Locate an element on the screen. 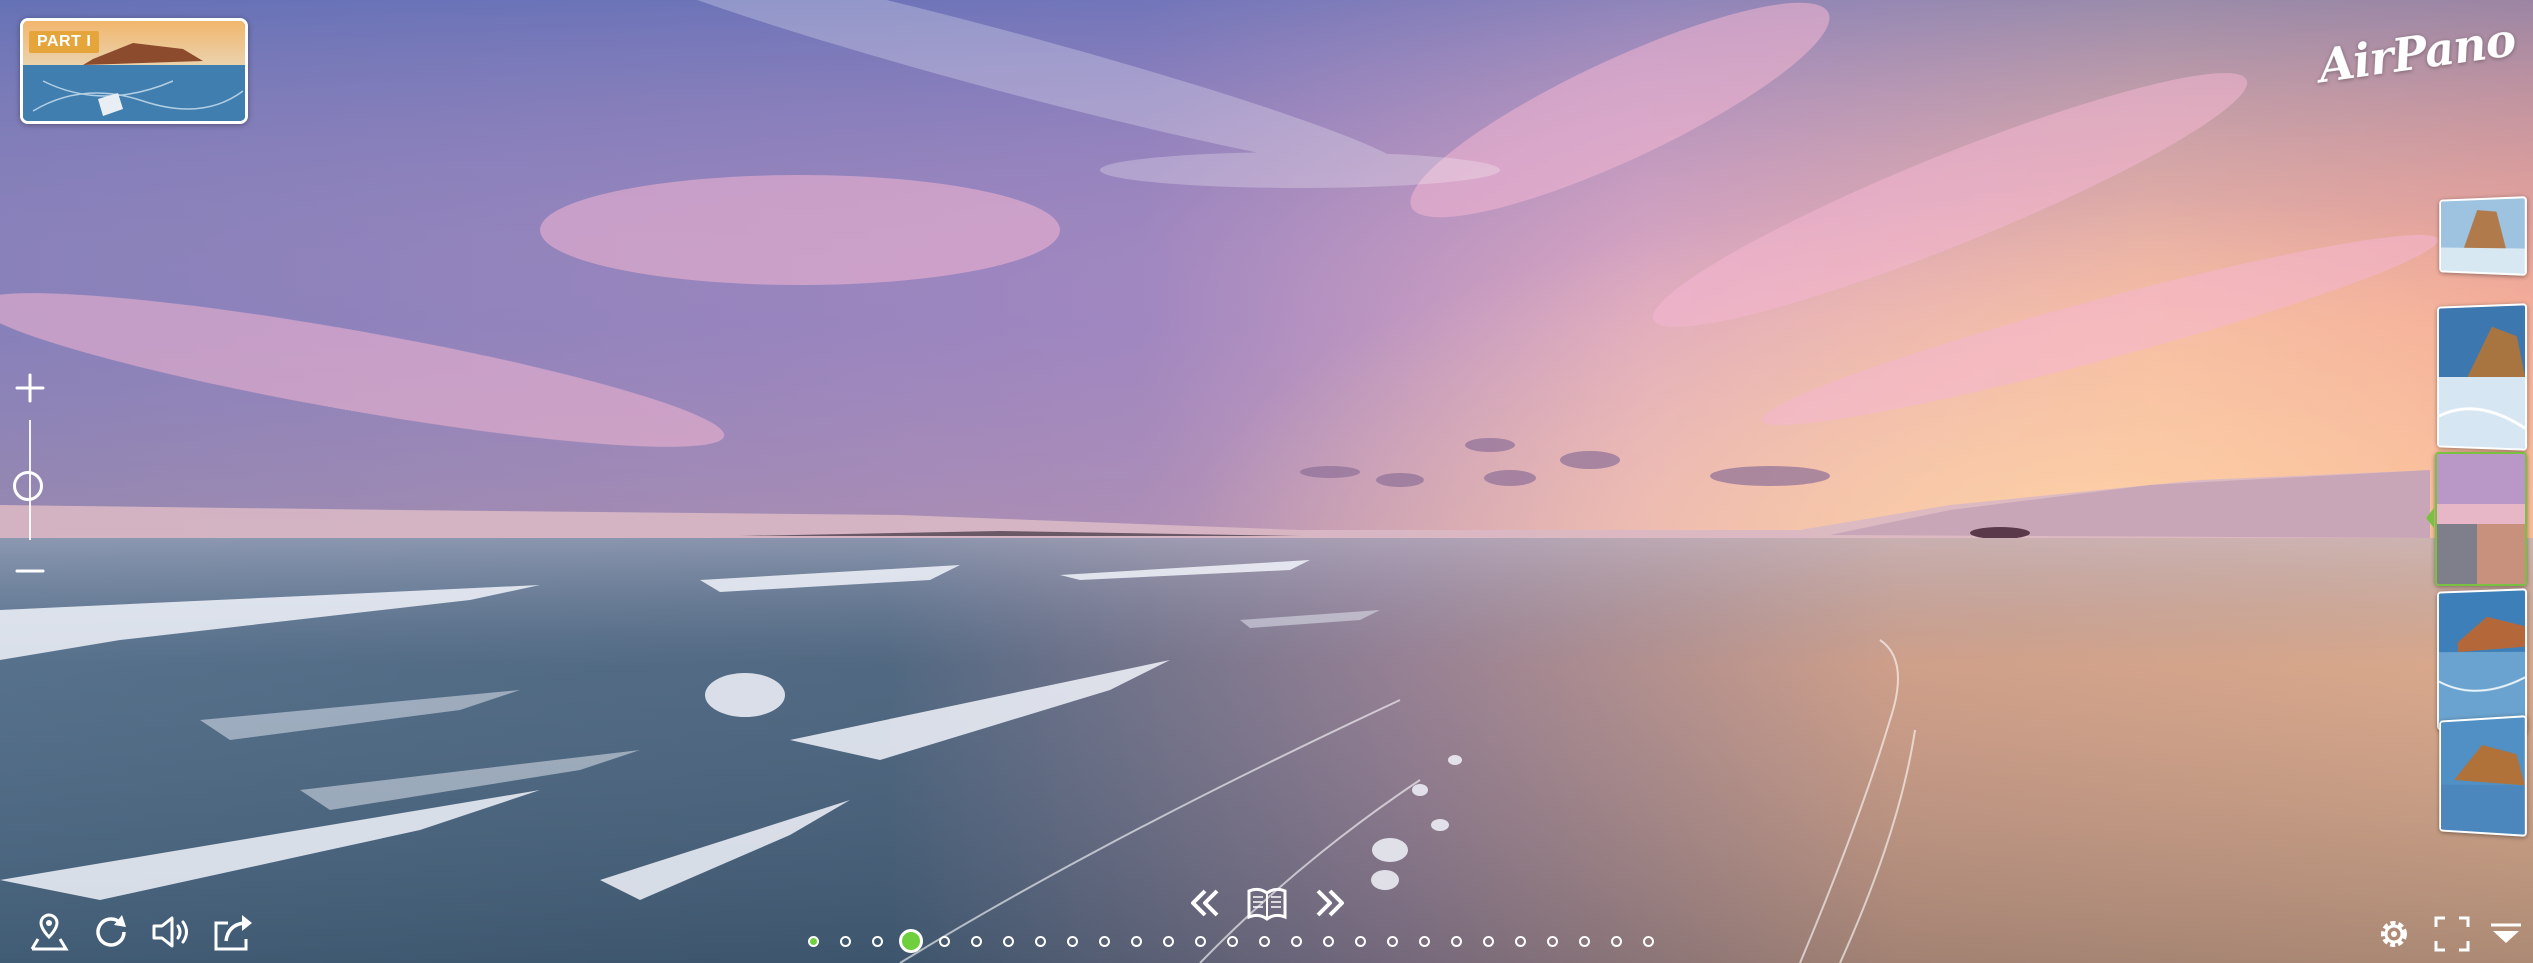 The height and width of the screenshot is (963, 2533). zoom-in-button is located at coordinates (30, 388).